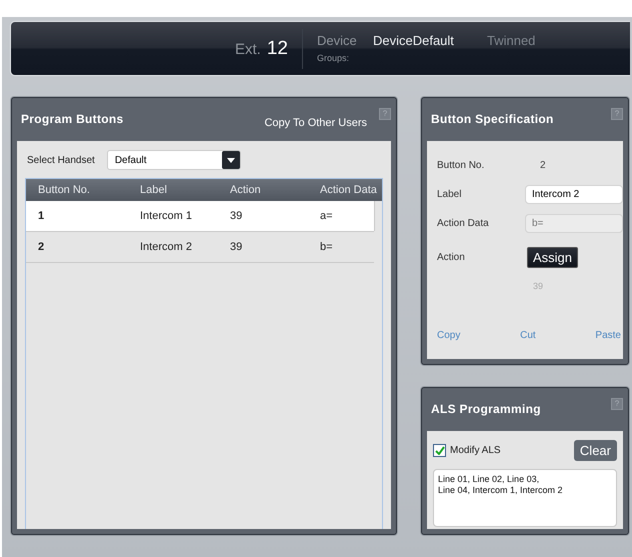 The image size is (632, 557). Describe the element at coordinates (528, 335) in the screenshot. I see `action-link: Cut` at that location.